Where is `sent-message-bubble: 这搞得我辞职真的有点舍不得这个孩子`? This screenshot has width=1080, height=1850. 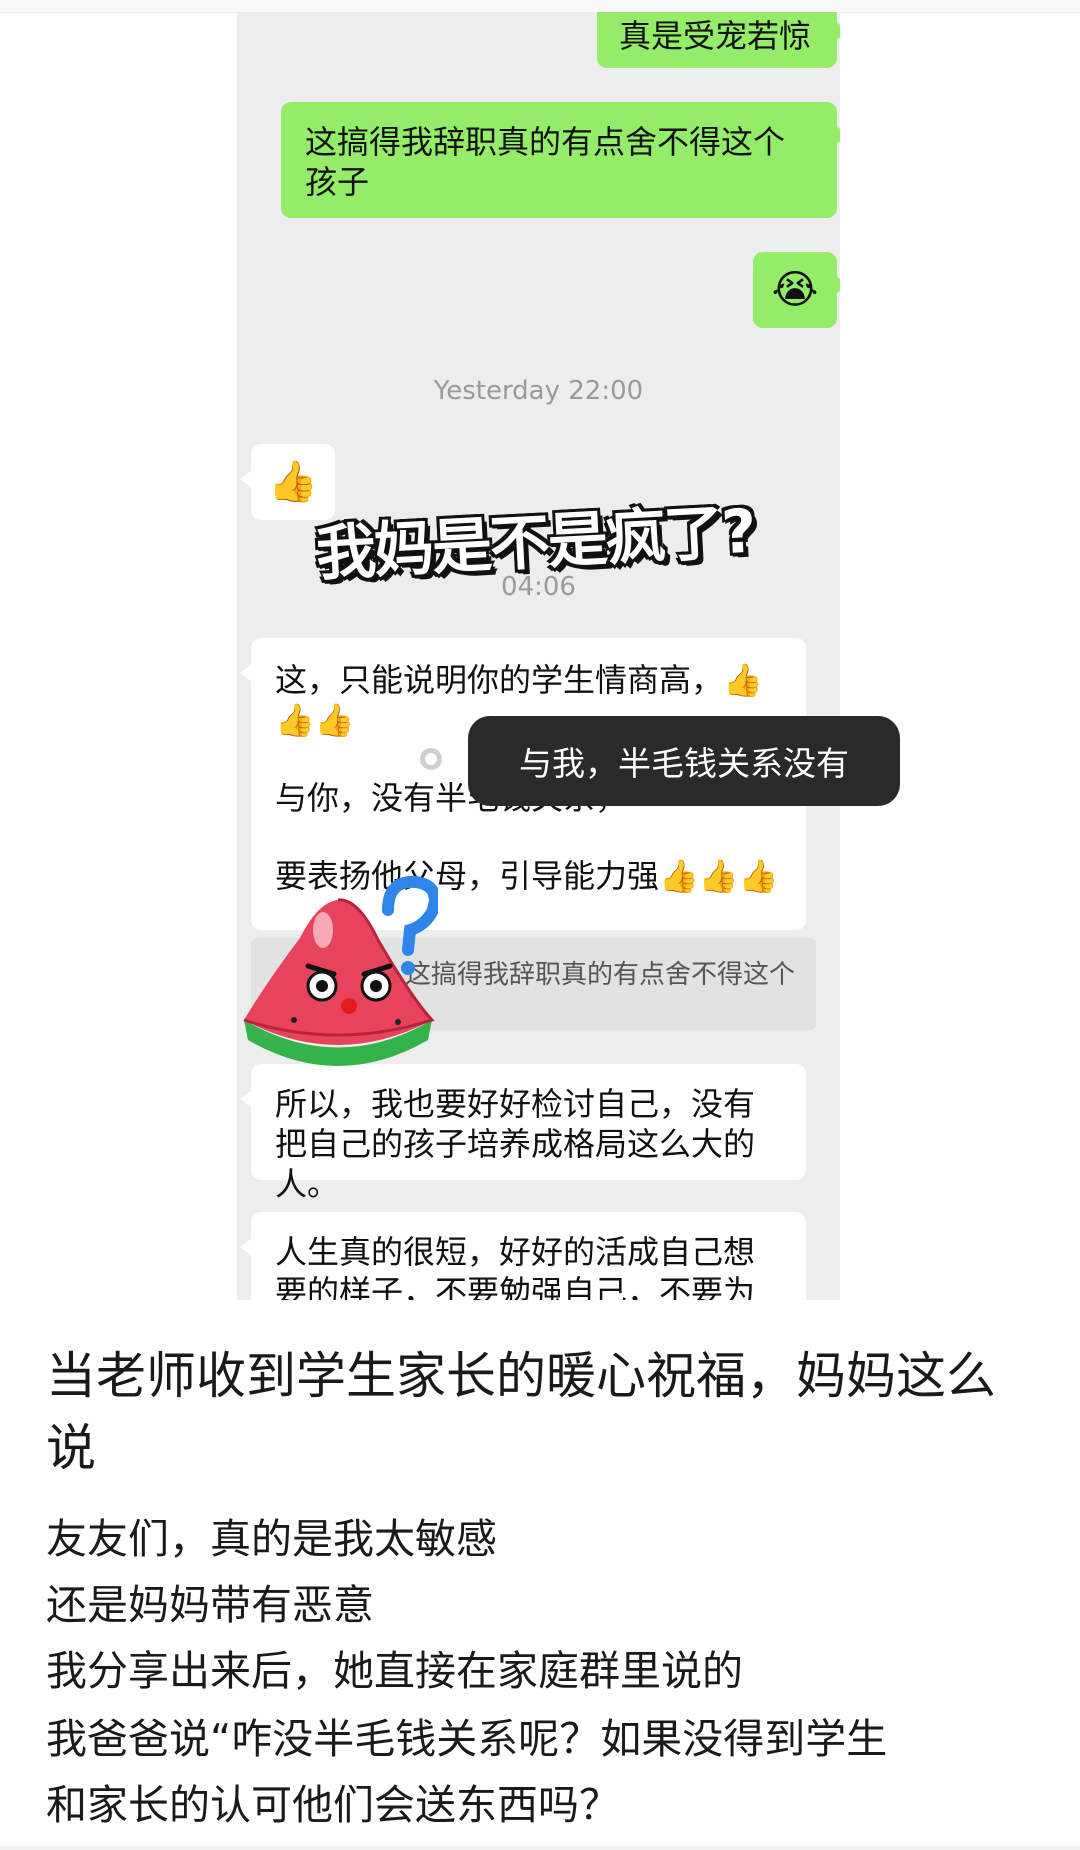 sent-message-bubble: 这搞得我辞职真的有点舍不得这个孩子 is located at coordinates (560, 160).